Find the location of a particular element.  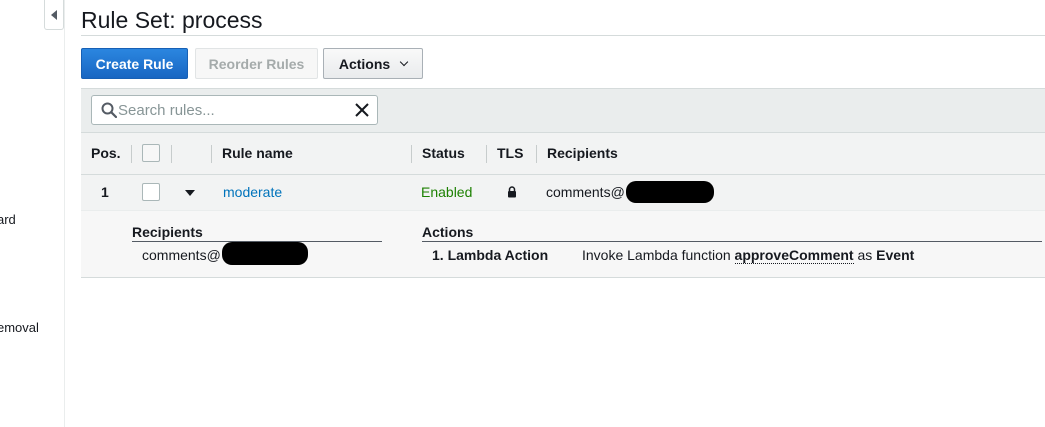

lock-icon is located at coordinates (512, 192).